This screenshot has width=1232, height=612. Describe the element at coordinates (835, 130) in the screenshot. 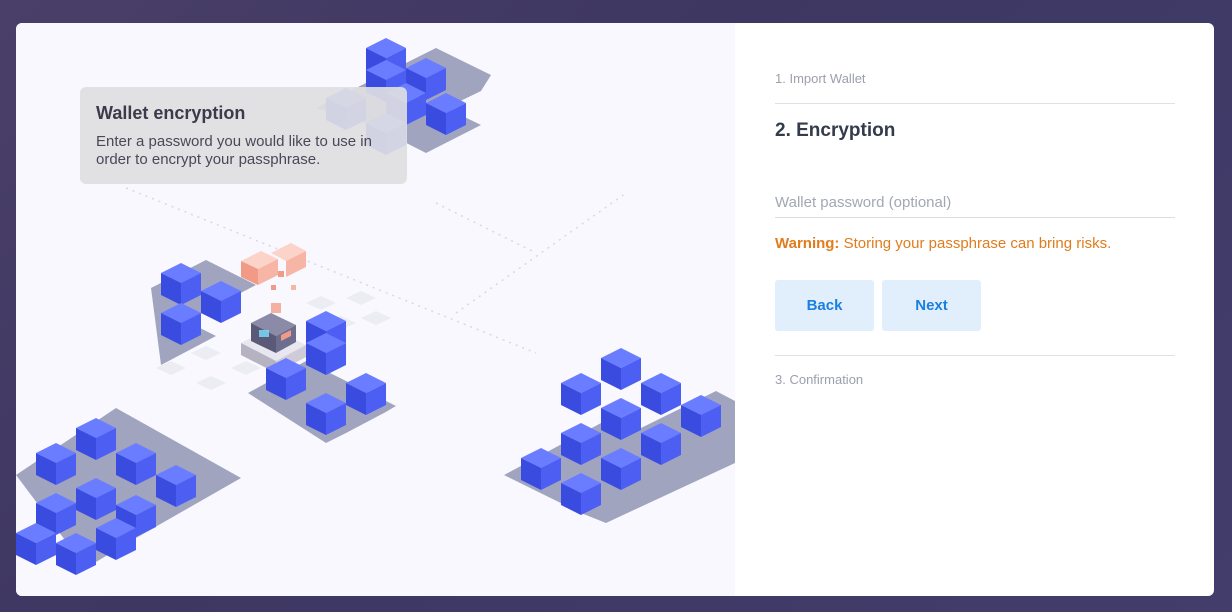

I see `step-encryption-title: 2. Encryption` at that location.